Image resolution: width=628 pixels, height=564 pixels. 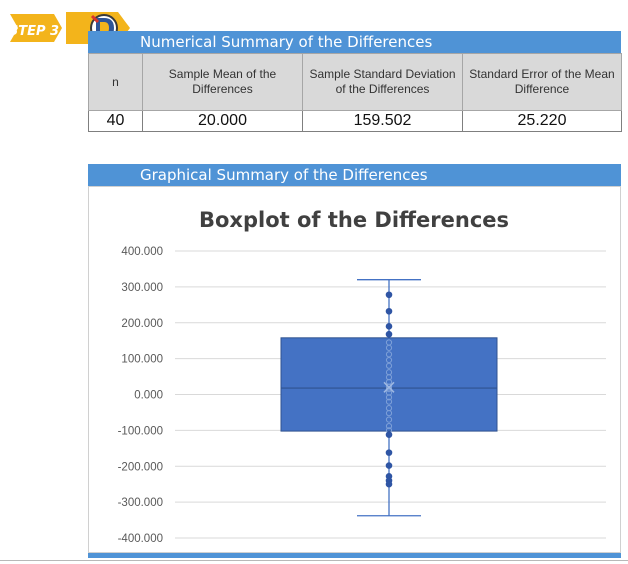 What do you see at coordinates (142, 360) in the screenshot?
I see `y-tick-label: 100.000` at bounding box center [142, 360].